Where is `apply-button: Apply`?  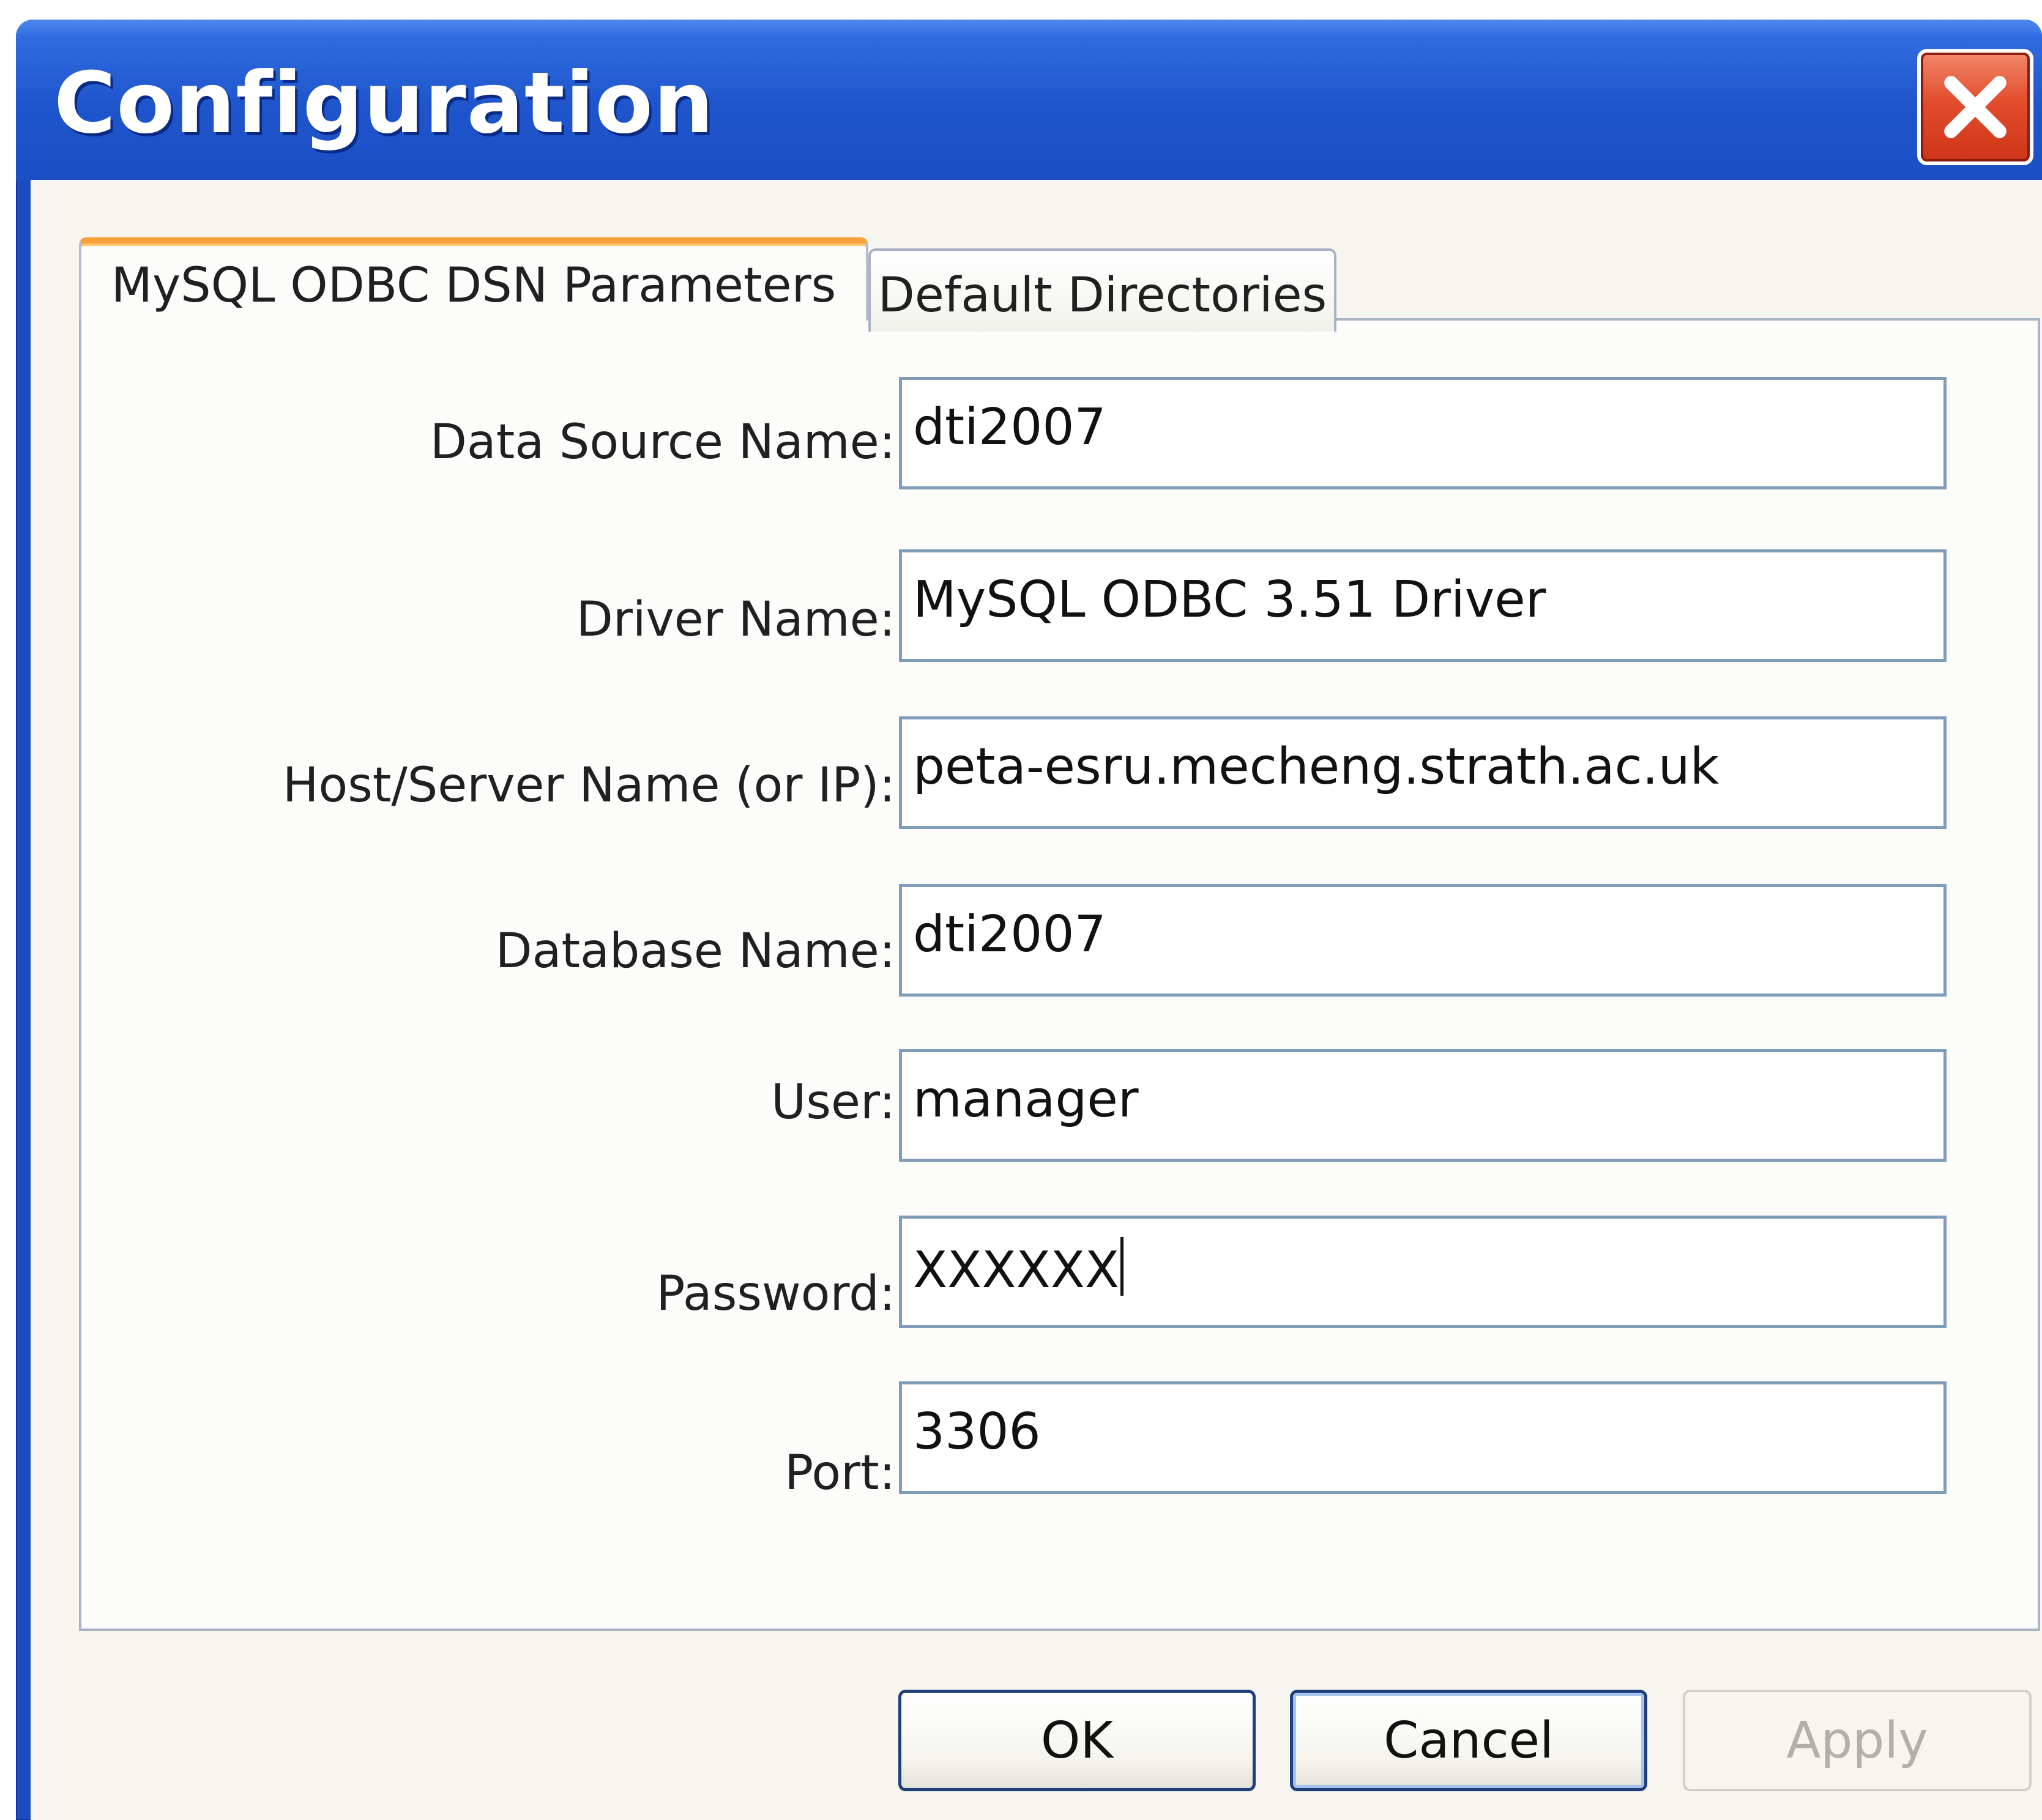
apply-button: Apply is located at coordinates (1857, 1740).